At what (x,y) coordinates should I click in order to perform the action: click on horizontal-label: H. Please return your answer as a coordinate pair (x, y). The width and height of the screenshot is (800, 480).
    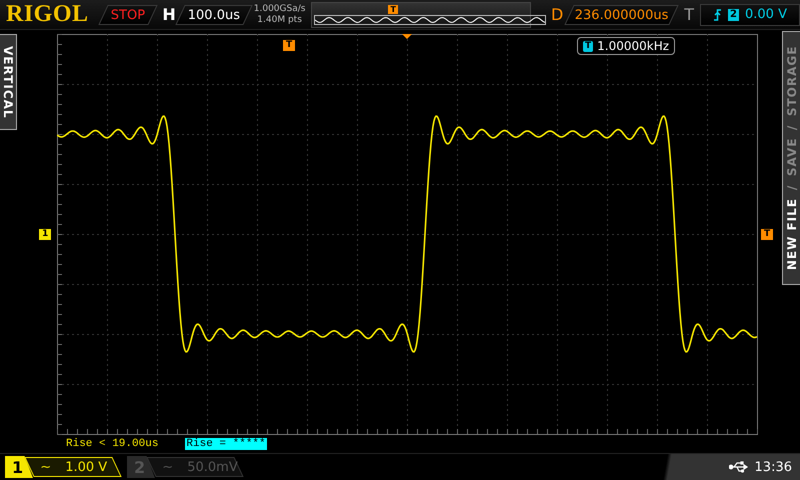
    Looking at the image, I should click on (169, 14).